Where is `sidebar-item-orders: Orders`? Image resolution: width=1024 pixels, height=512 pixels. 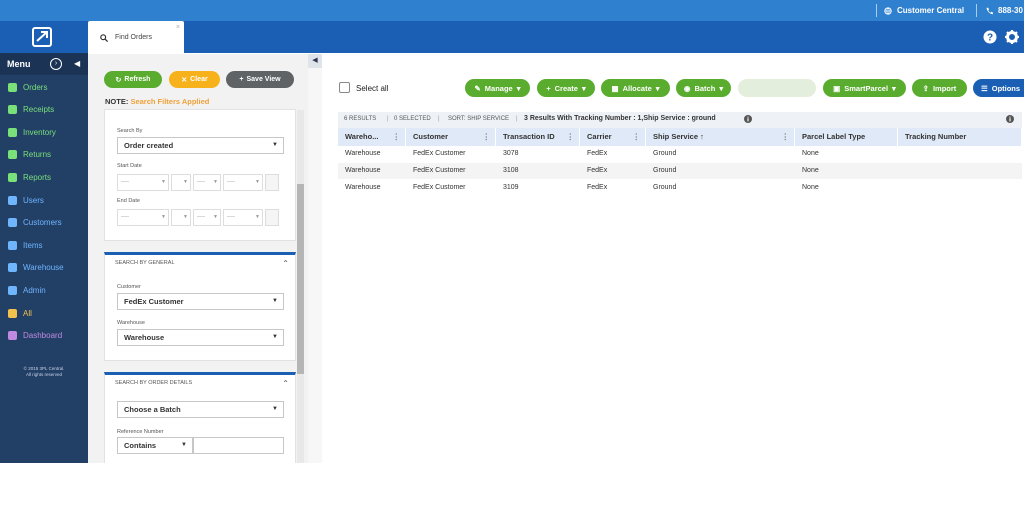 sidebar-item-orders: Orders is located at coordinates (44, 87).